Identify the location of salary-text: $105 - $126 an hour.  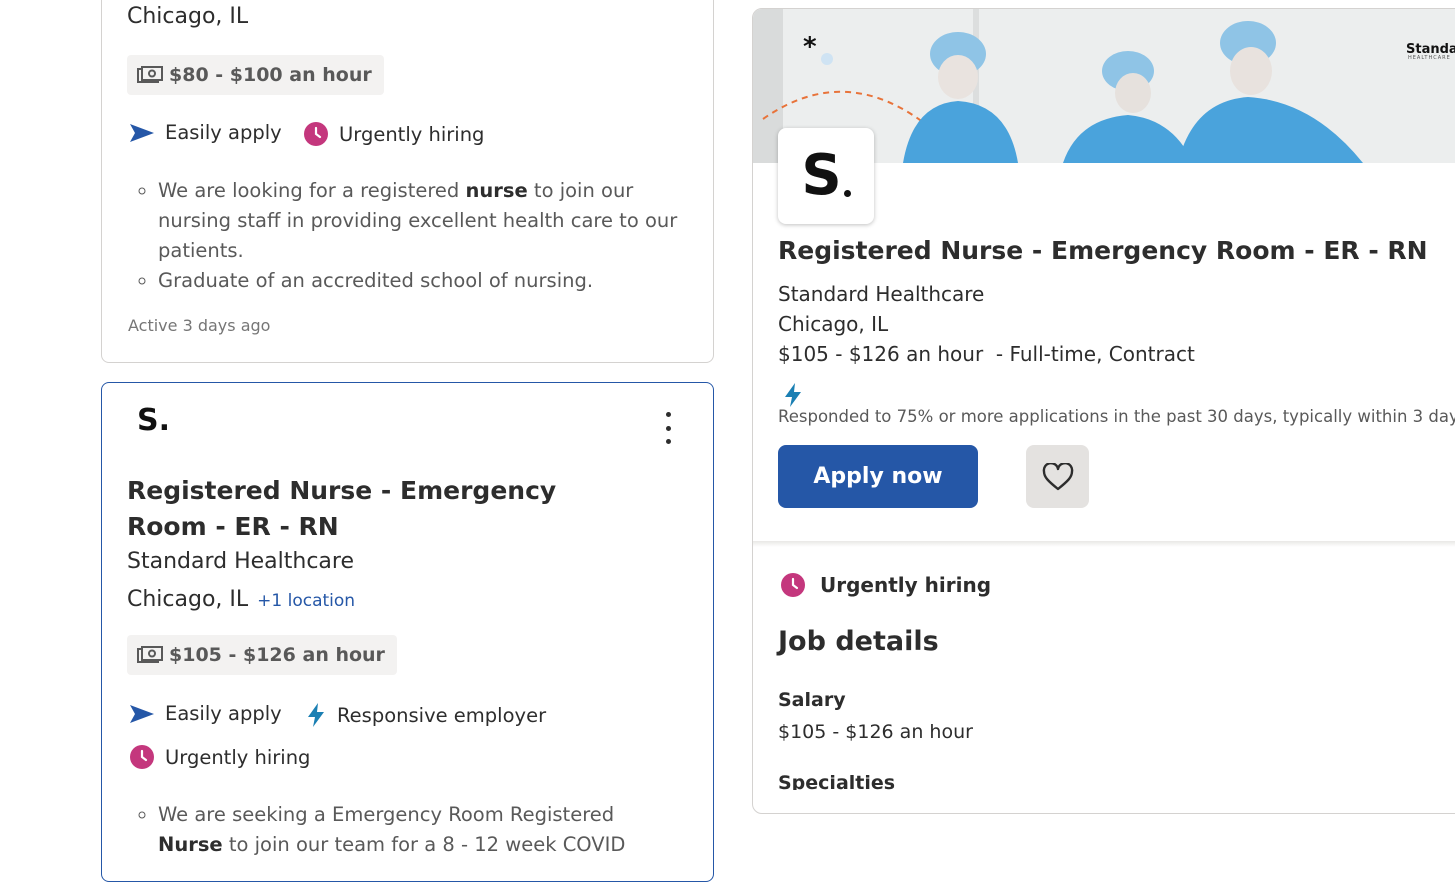
(277, 655).